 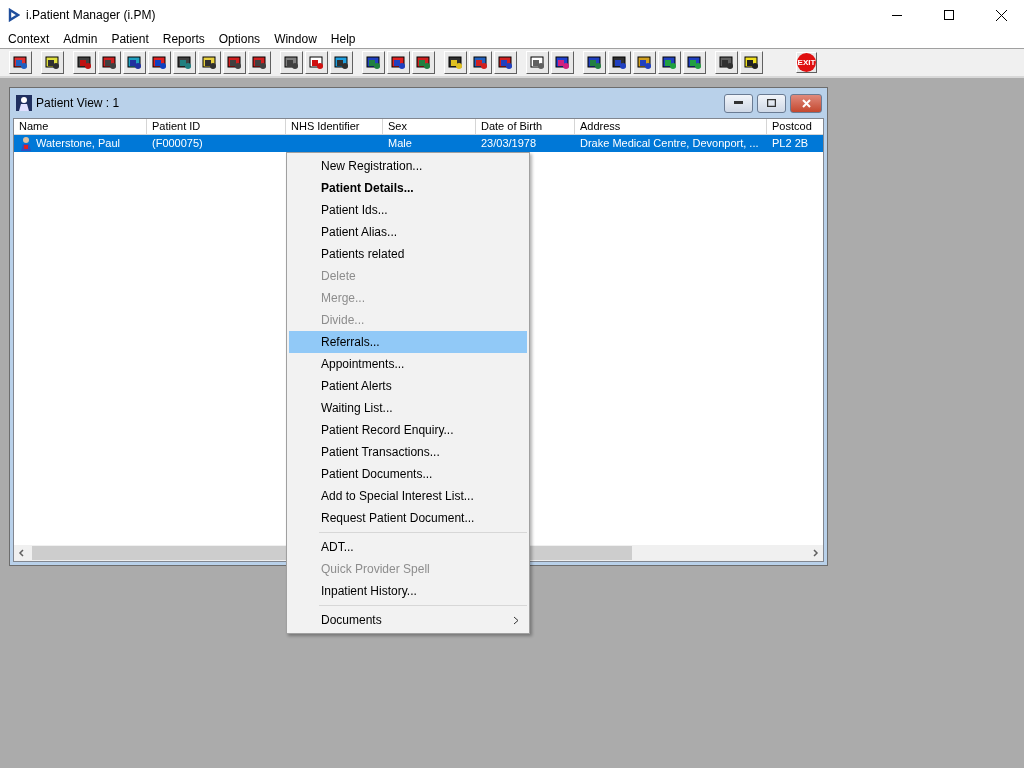 What do you see at coordinates (509, 143) in the screenshot?
I see `table-cell-text: 23/03/1978` at bounding box center [509, 143].